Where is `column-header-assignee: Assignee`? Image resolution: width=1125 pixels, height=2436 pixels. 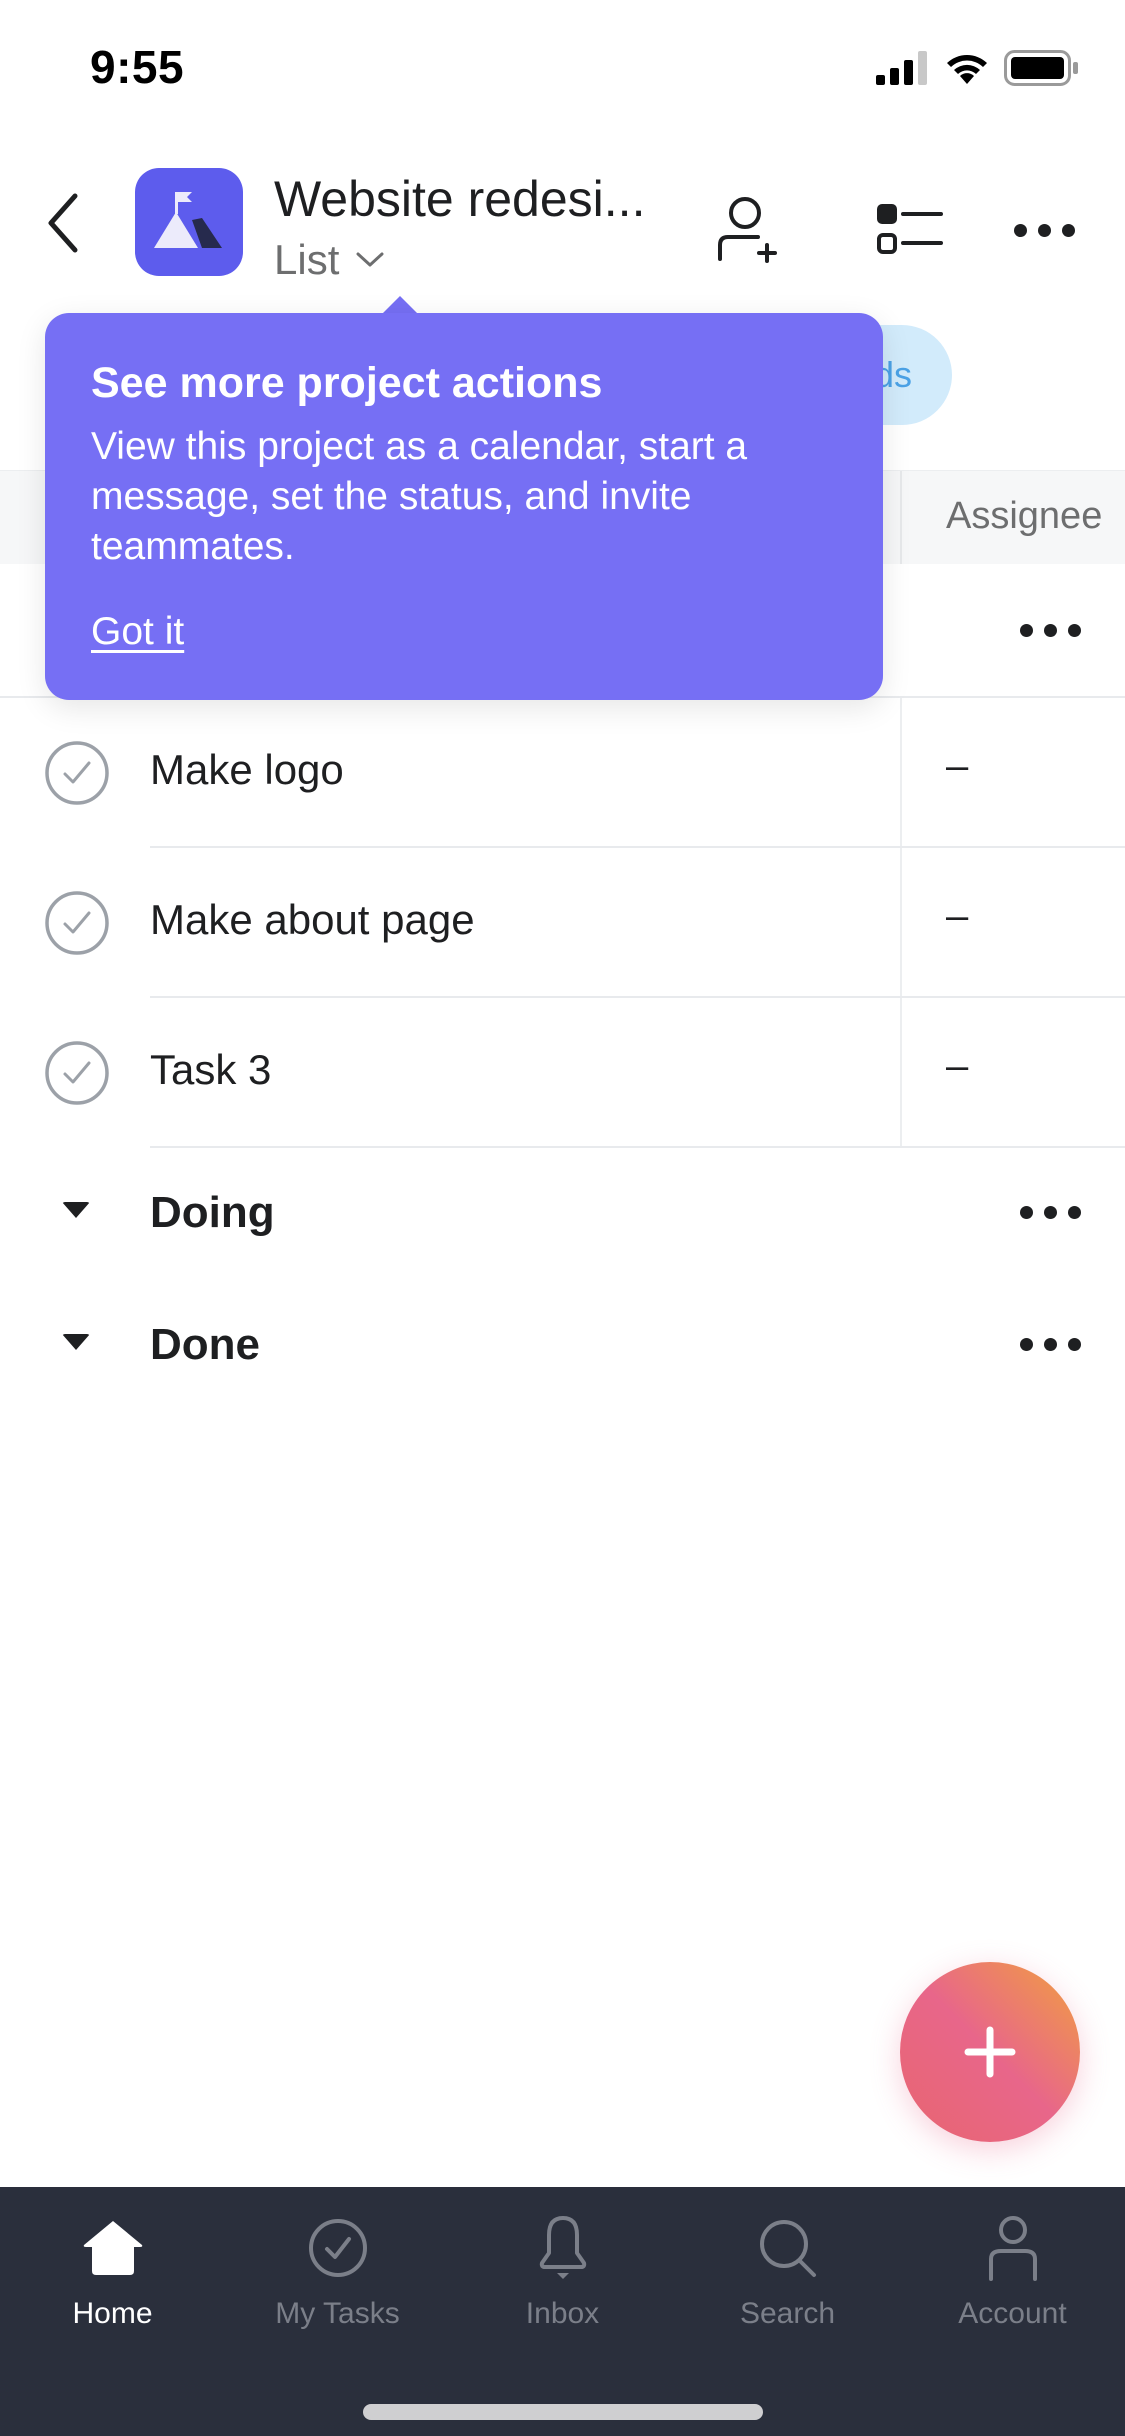 column-header-assignee: Assignee is located at coordinates (1024, 516).